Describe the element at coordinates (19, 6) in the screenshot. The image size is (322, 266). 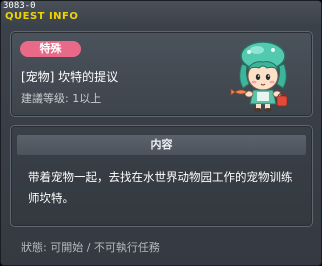
I see `quest-id: 3083-0` at that location.